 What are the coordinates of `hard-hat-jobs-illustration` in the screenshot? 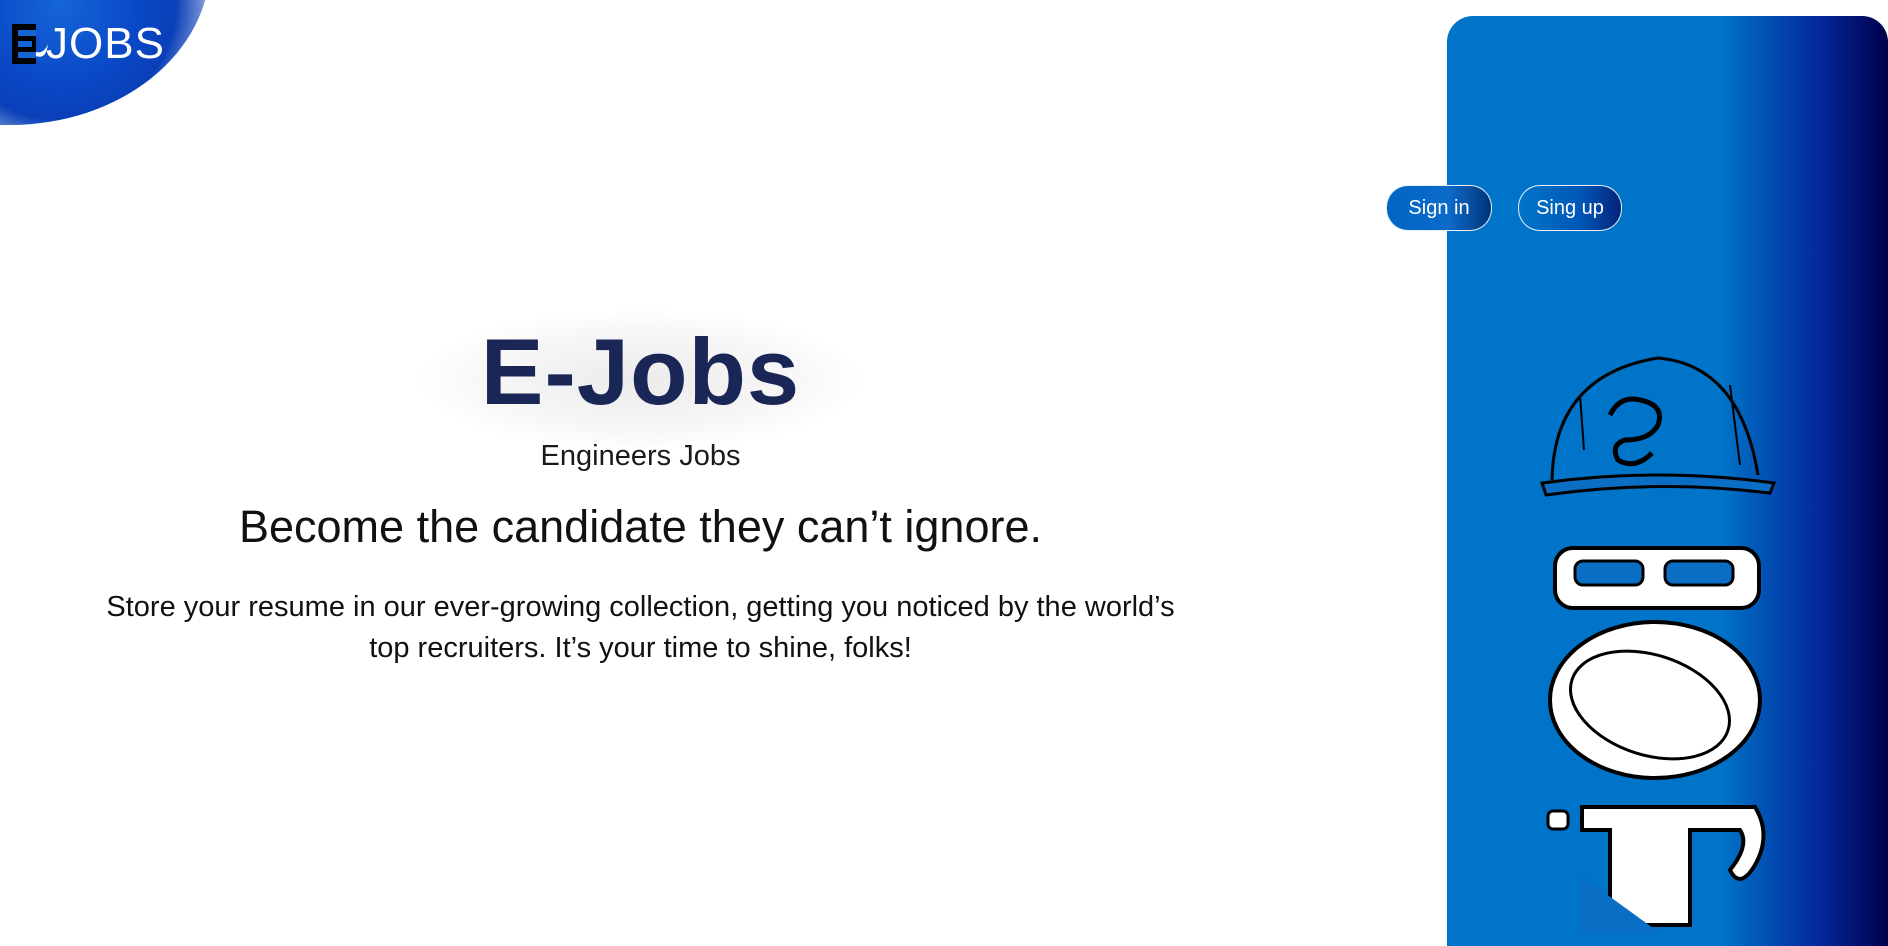 It's located at (1658, 644).